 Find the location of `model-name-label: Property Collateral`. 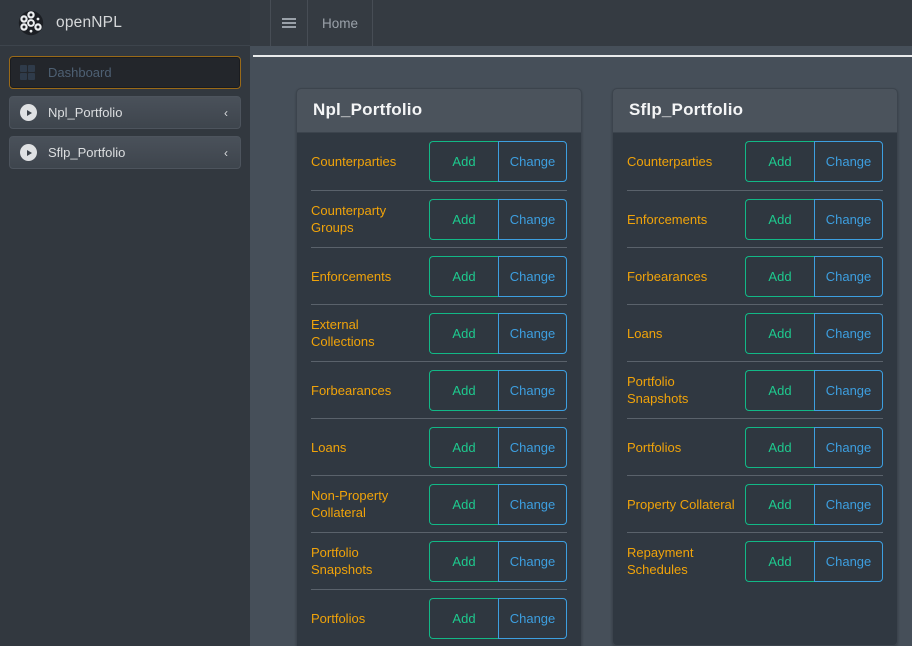

model-name-label: Property Collateral is located at coordinates (681, 504).